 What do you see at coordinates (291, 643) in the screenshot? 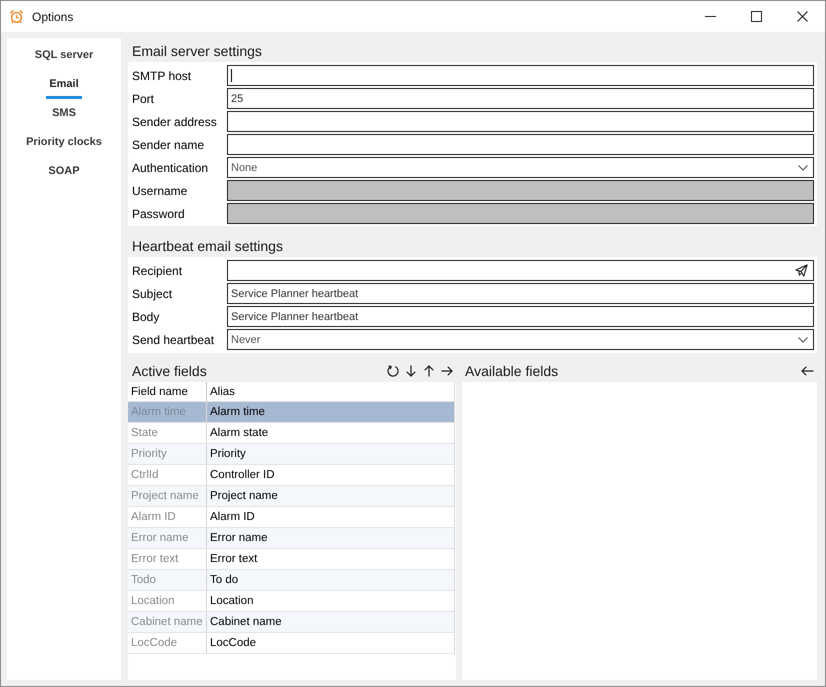
I see `table-row: LocCode LocCode` at bounding box center [291, 643].